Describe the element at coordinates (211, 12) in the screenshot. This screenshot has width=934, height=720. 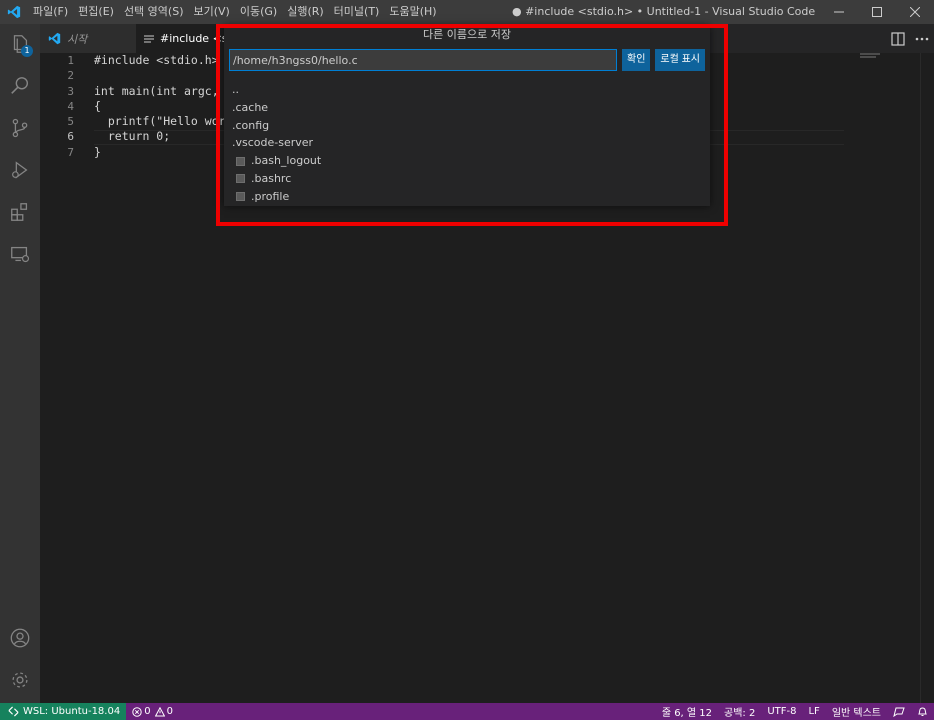
I see `menu-view: 보기(V)` at that location.